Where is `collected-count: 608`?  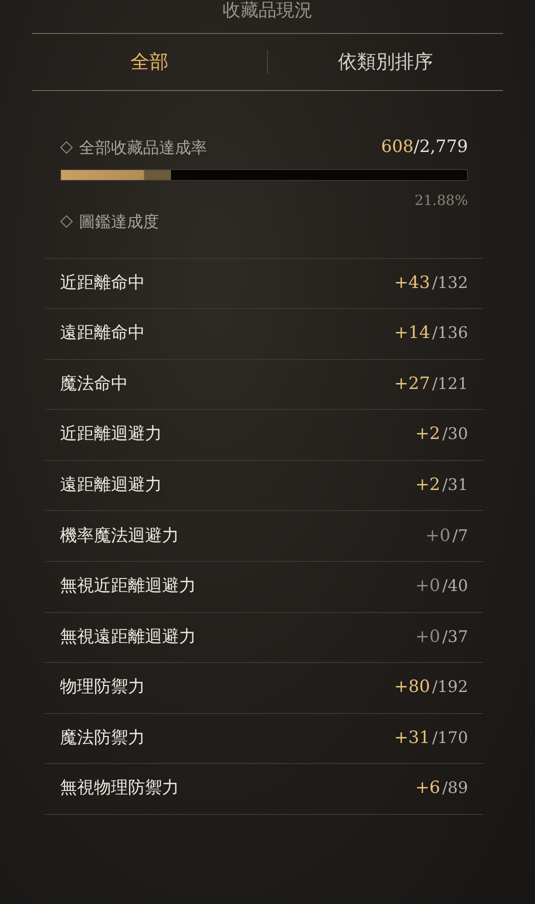
collected-count: 608 is located at coordinates (397, 147).